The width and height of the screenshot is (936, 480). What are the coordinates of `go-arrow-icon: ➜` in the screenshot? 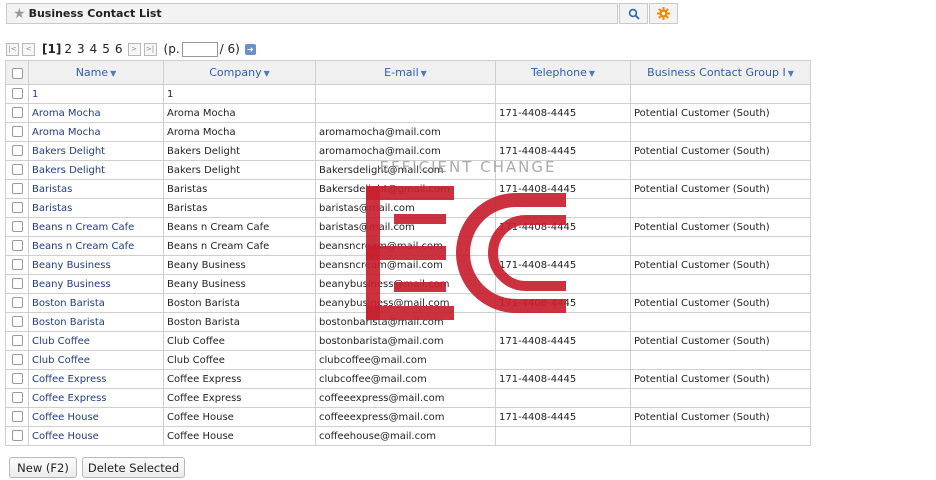 It's located at (250, 49).